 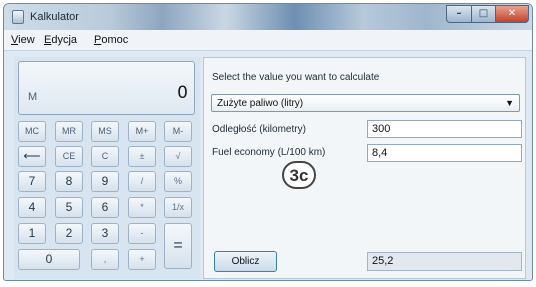 I want to click on clear-button: C, so click(x=105, y=156).